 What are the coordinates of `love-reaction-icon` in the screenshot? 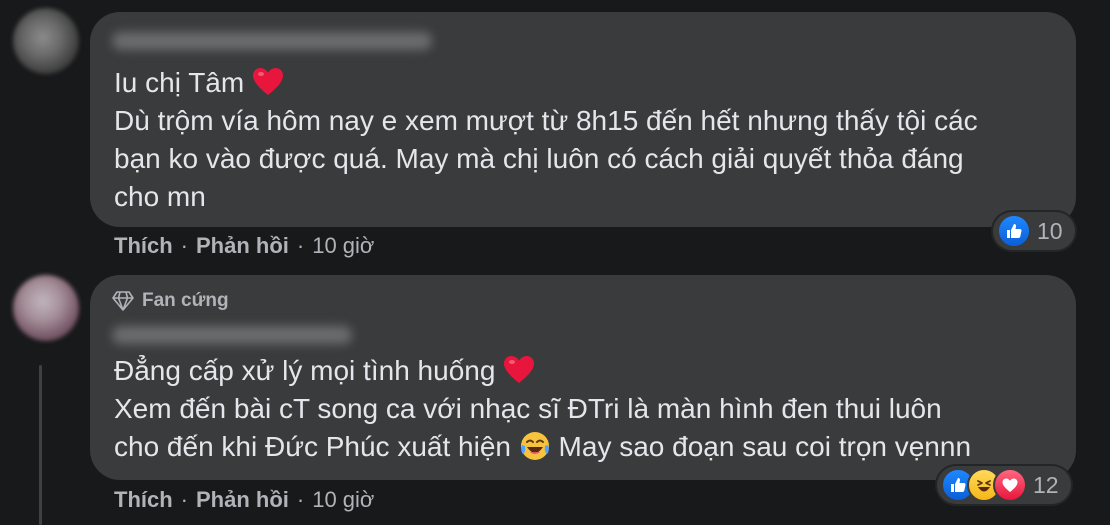 It's located at (1010, 485).